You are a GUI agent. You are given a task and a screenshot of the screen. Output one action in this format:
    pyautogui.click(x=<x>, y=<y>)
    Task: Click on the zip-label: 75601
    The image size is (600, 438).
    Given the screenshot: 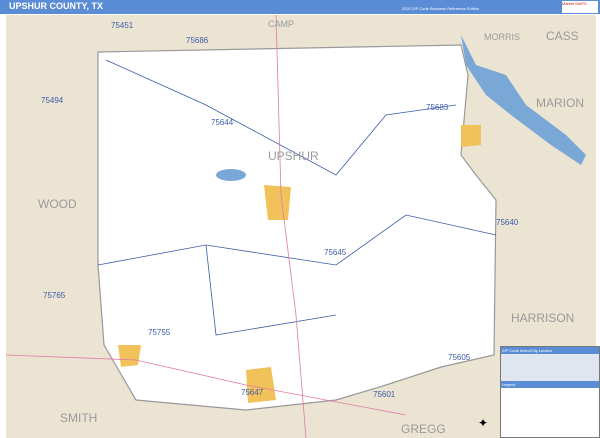 What is the action you would take?
    pyautogui.click(x=384, y=394)
    